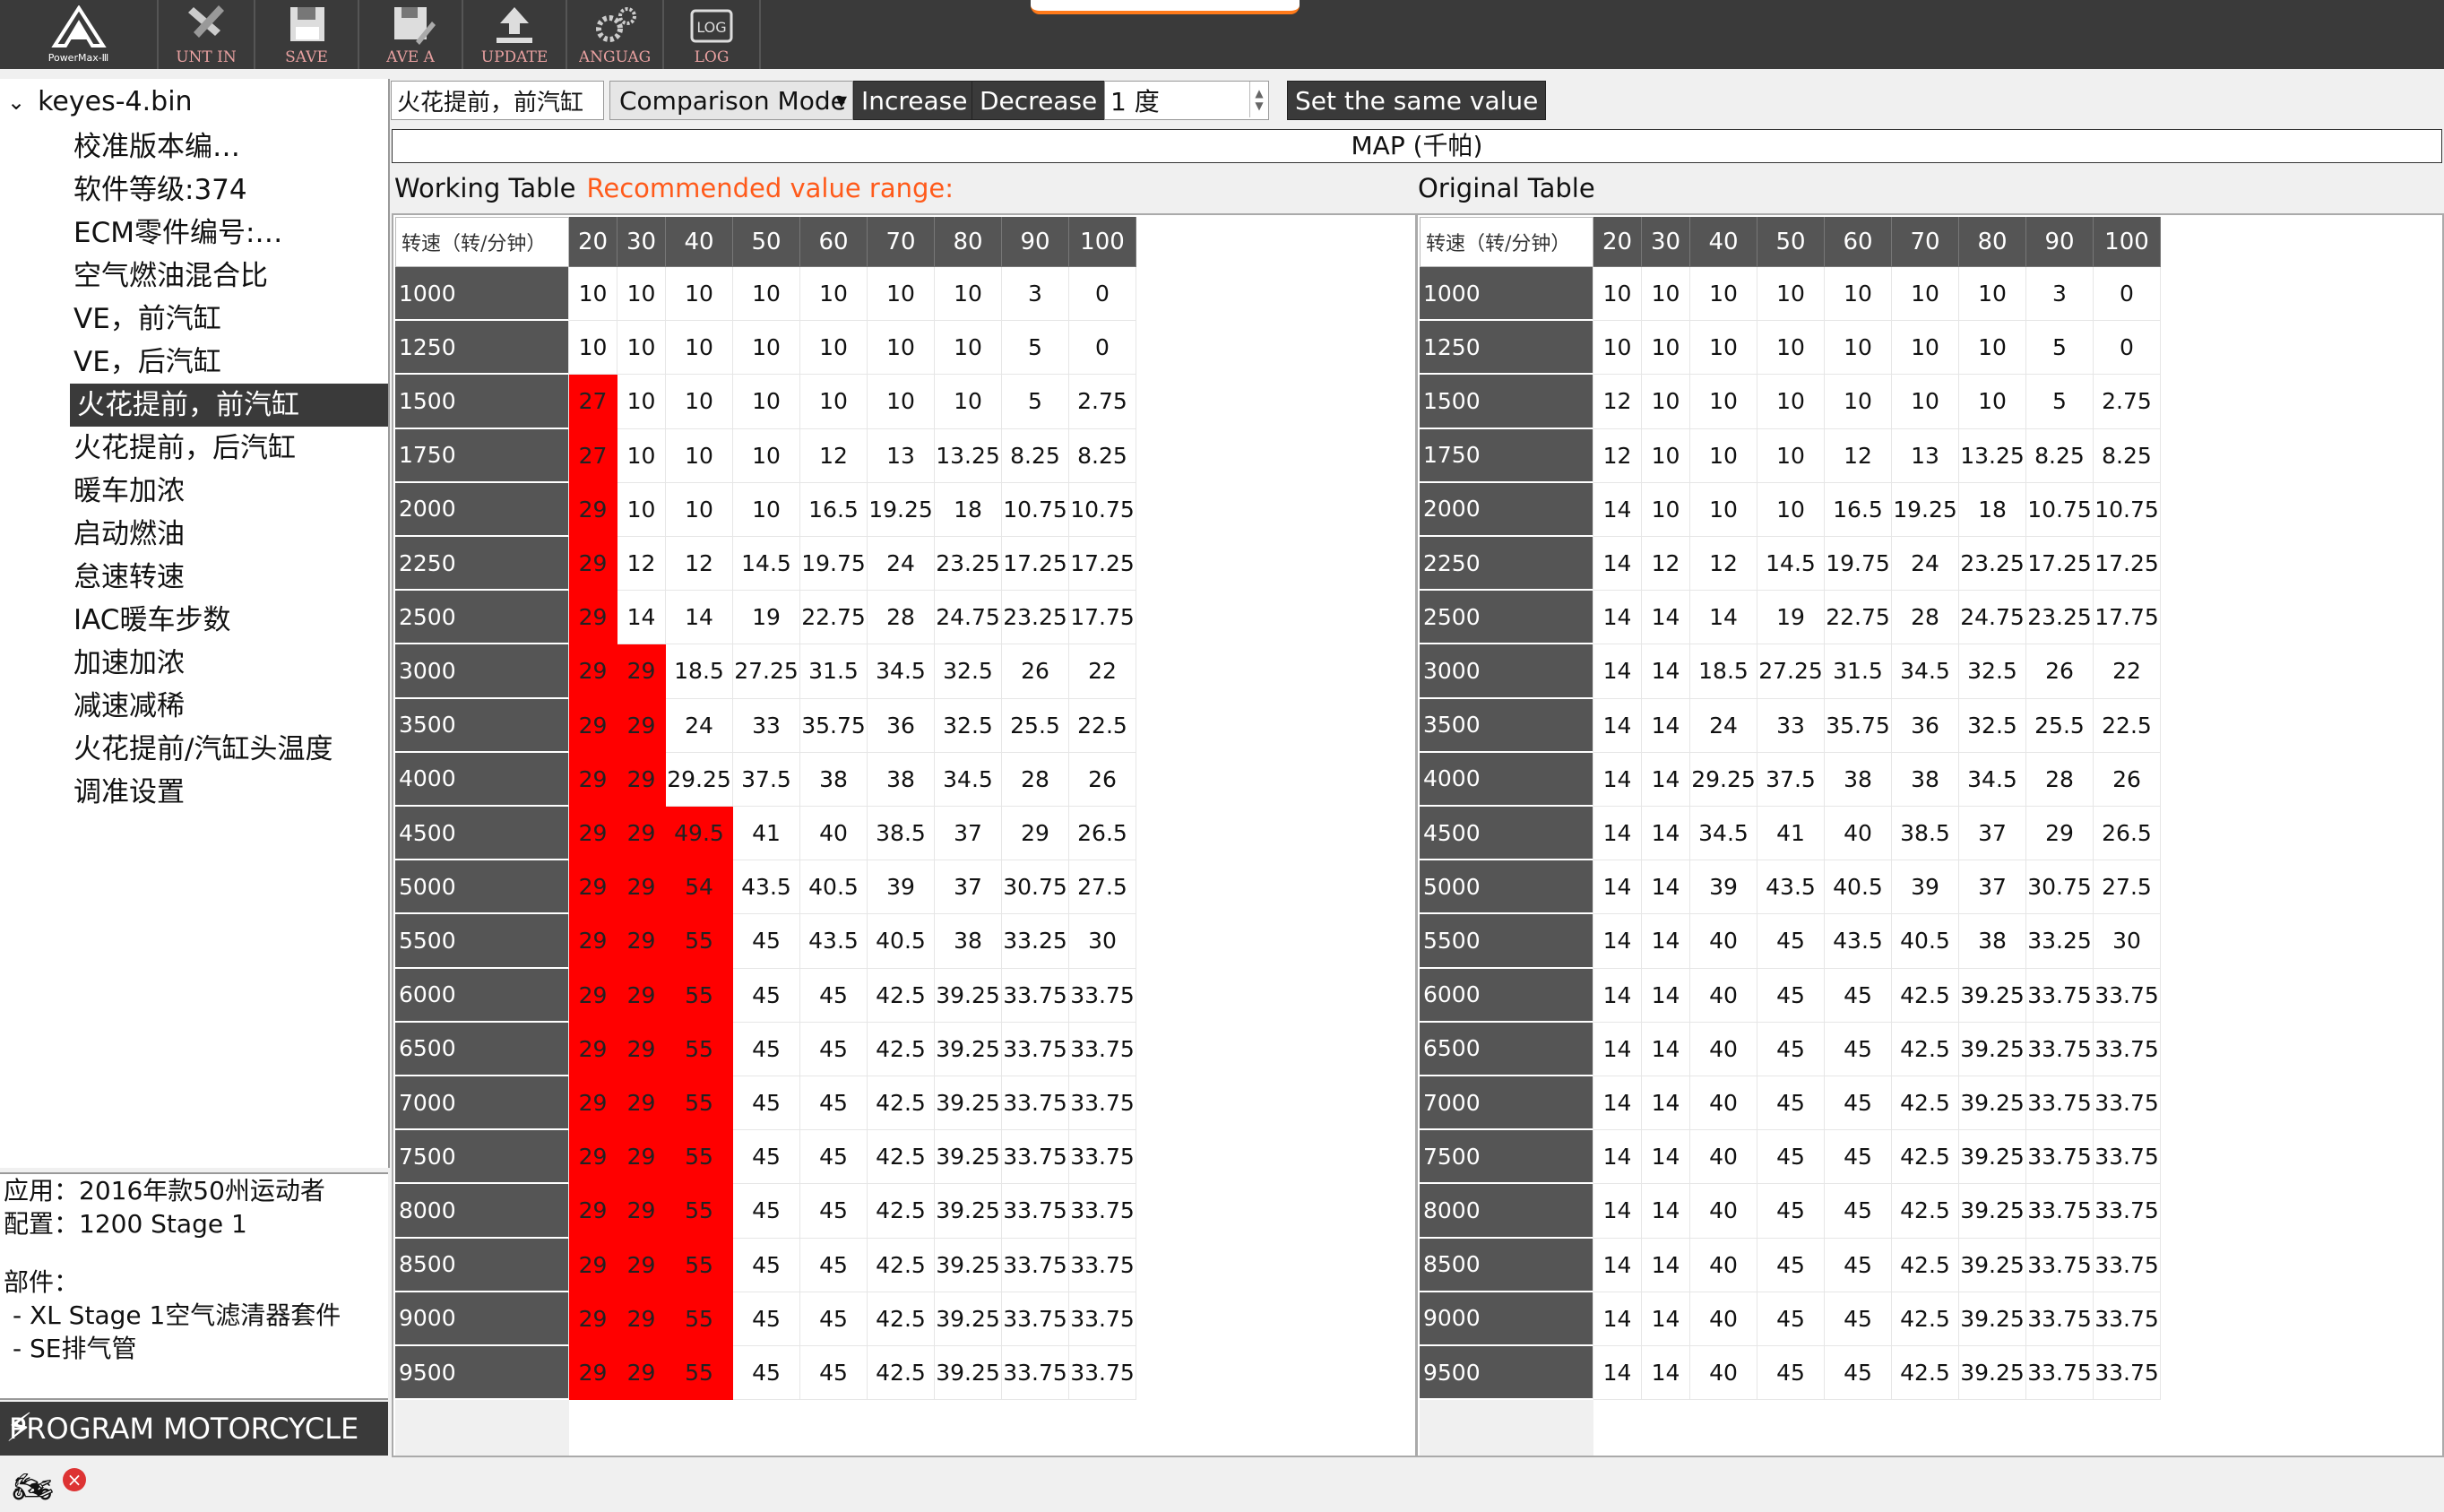 This screenshot has width=2444, height=1512. I want to click on table-cell: 2.75, so click(2127, 402).